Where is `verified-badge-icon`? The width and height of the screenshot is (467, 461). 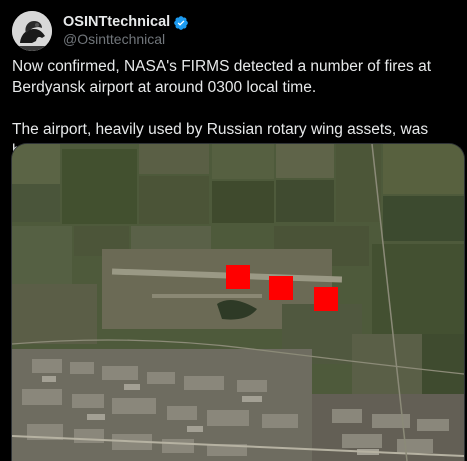
verified-badge-icon is located at coordinates (181, 23).